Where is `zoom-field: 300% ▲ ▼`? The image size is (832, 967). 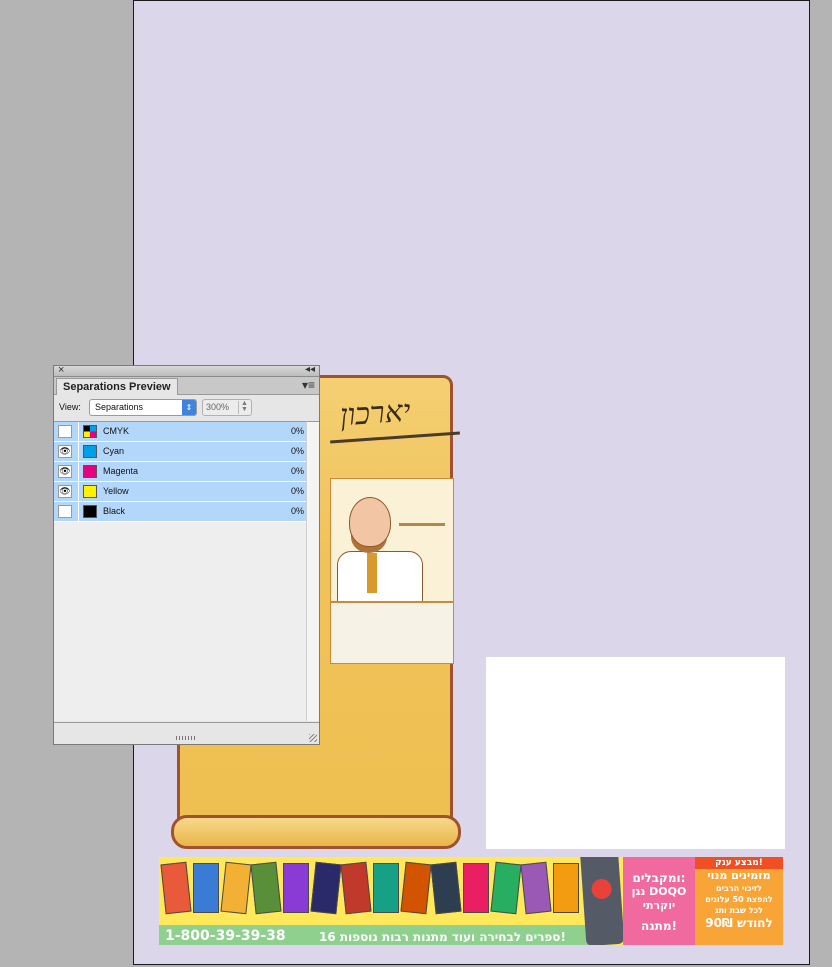 zoom-field: 300% ▲ ▼ is located at coordinates (227, 407).